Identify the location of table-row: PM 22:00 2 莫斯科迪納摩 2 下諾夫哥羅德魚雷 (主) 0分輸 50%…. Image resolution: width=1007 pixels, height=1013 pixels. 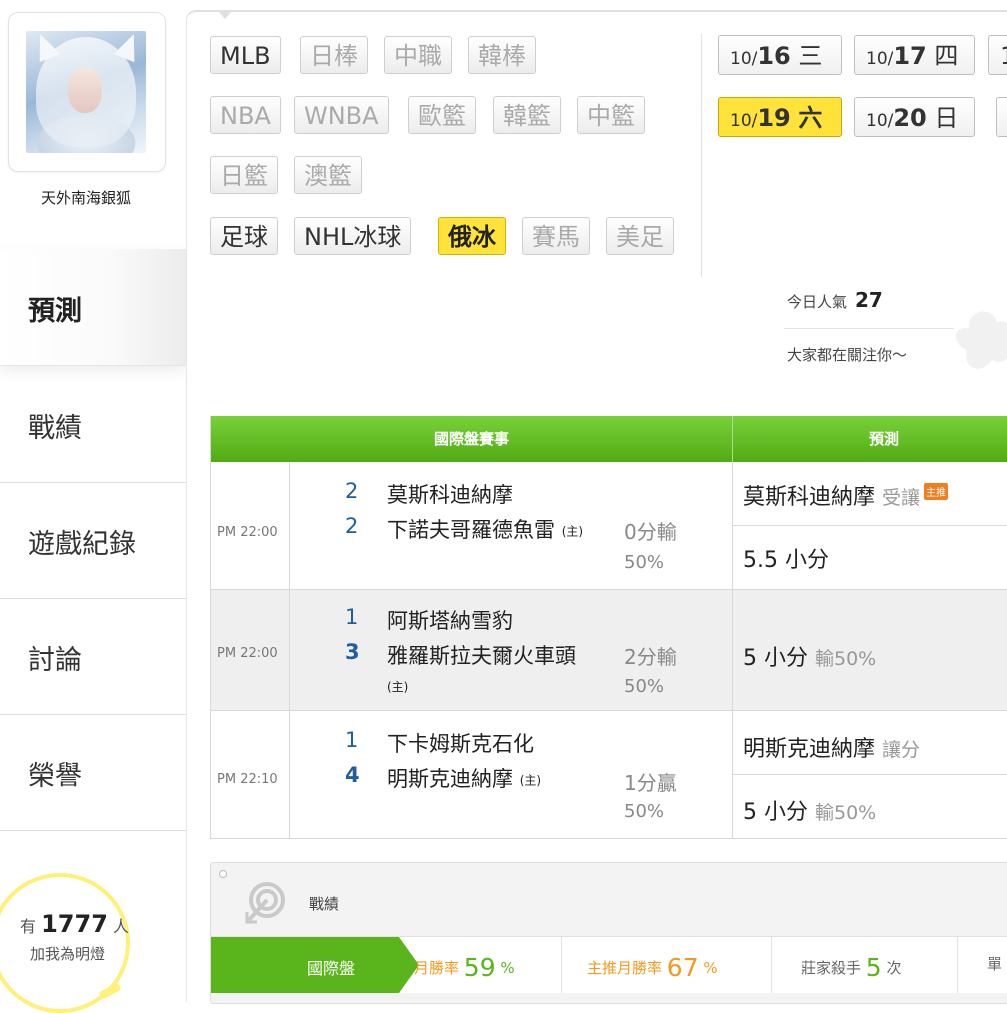
(609, 526).